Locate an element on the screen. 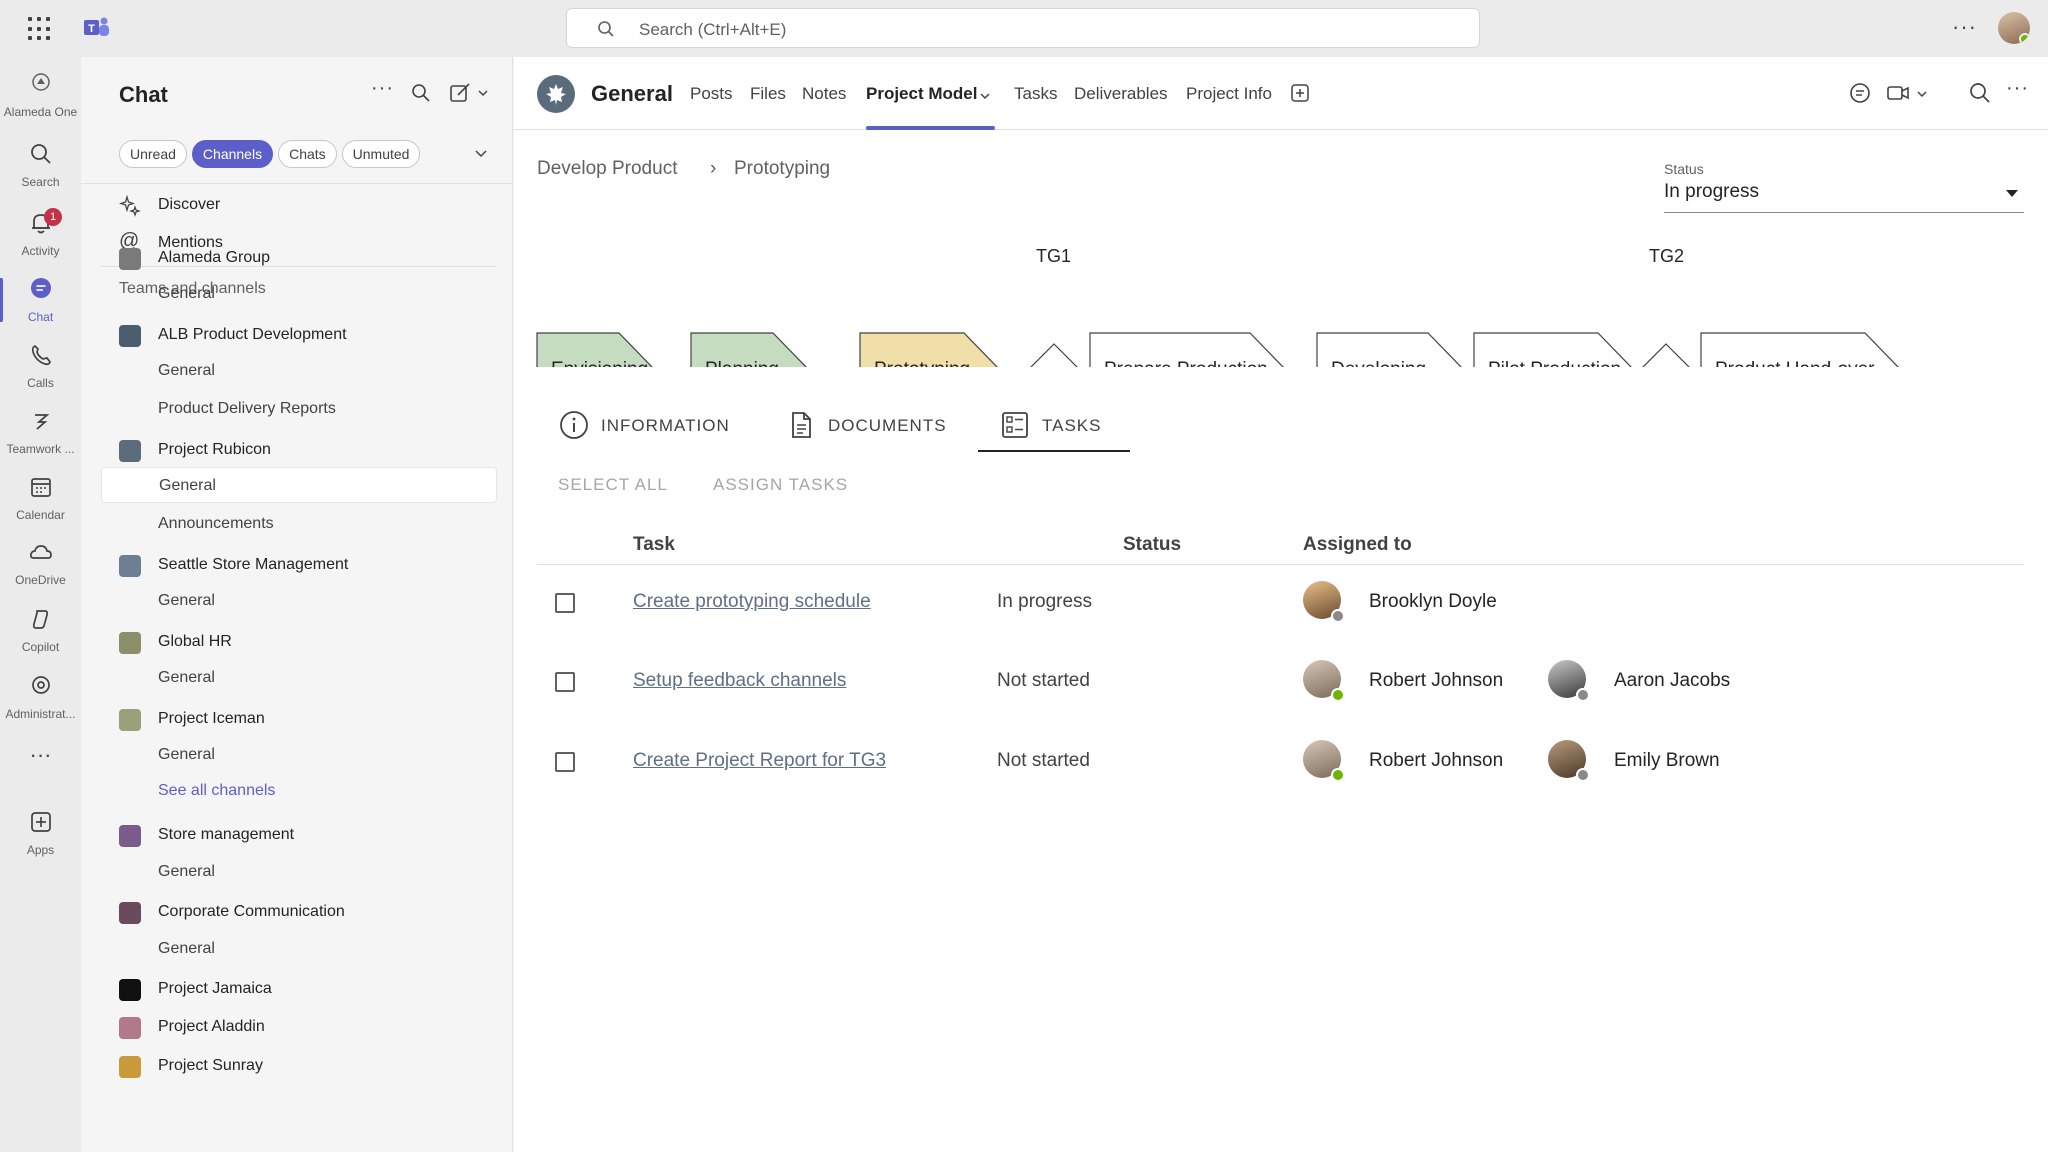 The width and height of the screenshot is (2048, 1152). teams-logo-icon: T is located at coordinates (96, 26).